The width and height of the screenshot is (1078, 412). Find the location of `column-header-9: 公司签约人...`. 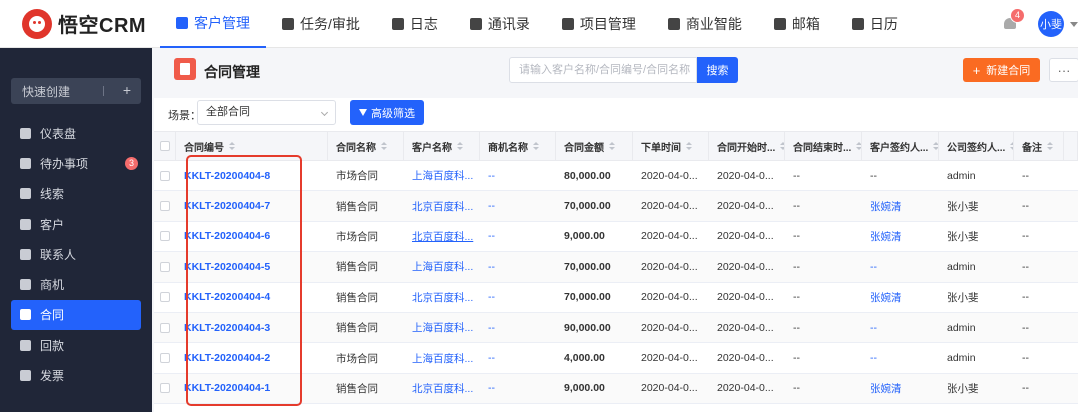

column-header-9: 公司签约人... is located at coordinates (976, 146).